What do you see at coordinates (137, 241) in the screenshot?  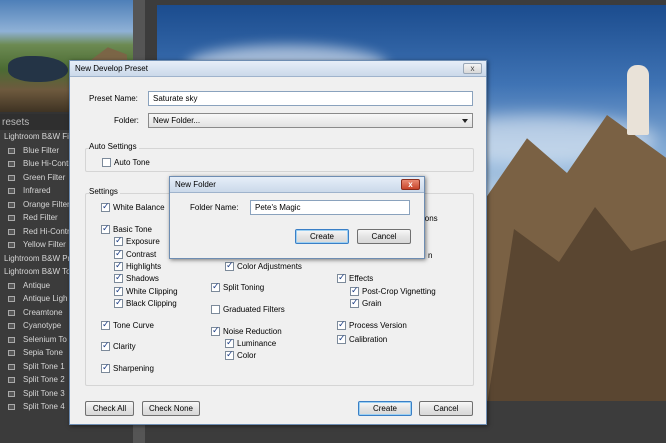 I see `exposure-checkbox: Exposure` at bounding box center [137, 241].